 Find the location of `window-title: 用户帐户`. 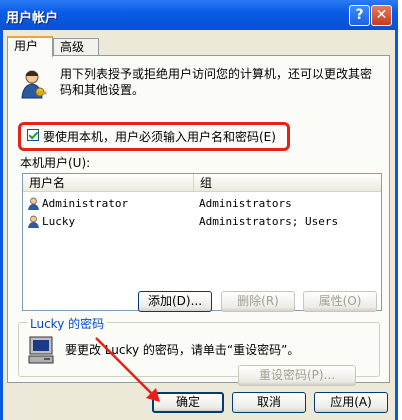

window-title: 用户帐户 is located at coordinates (32, 18).